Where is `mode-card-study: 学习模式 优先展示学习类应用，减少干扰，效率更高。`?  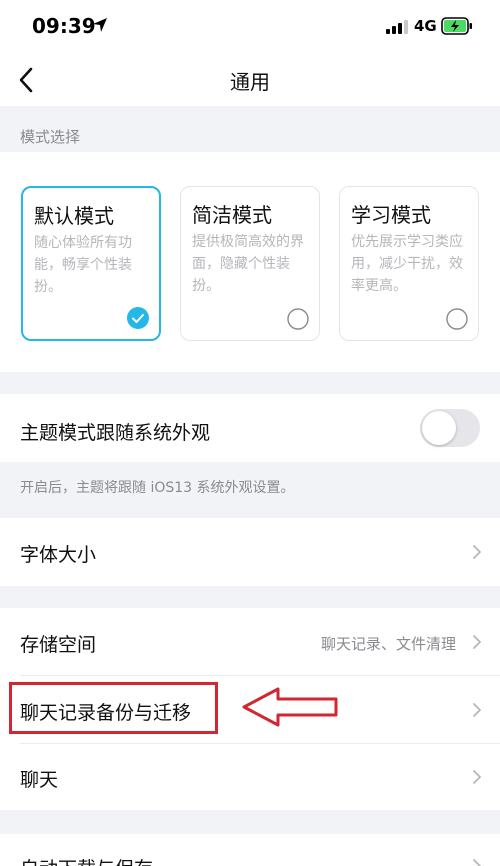
mode-card-study: 学习模式 优先展示学习类应用，减少干扰，效率更高。 is located at coordinates (409, 263).